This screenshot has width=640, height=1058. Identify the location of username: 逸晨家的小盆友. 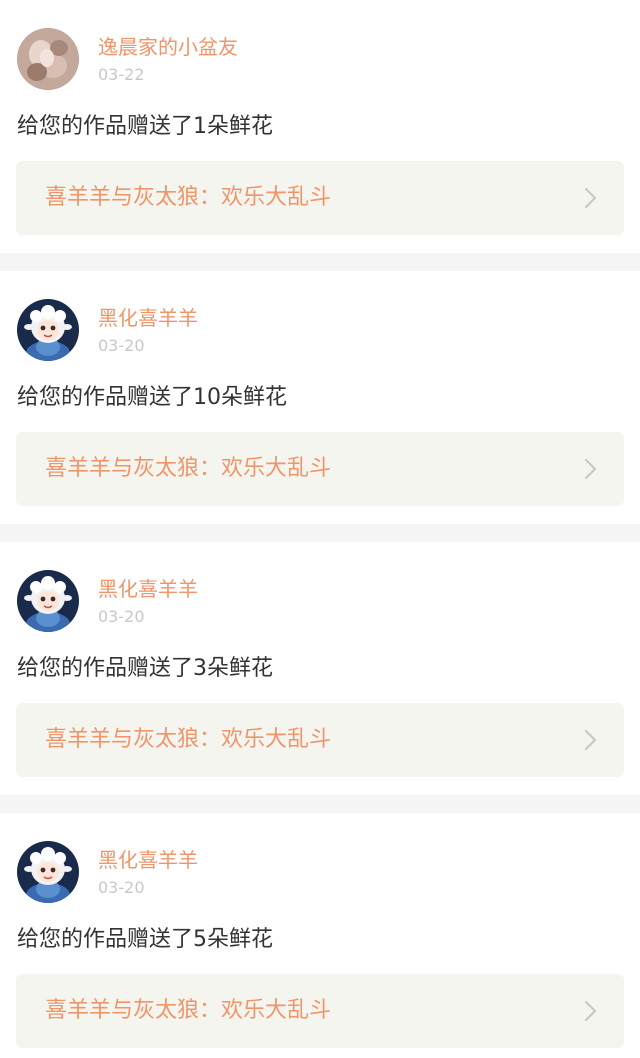
(168, 47).